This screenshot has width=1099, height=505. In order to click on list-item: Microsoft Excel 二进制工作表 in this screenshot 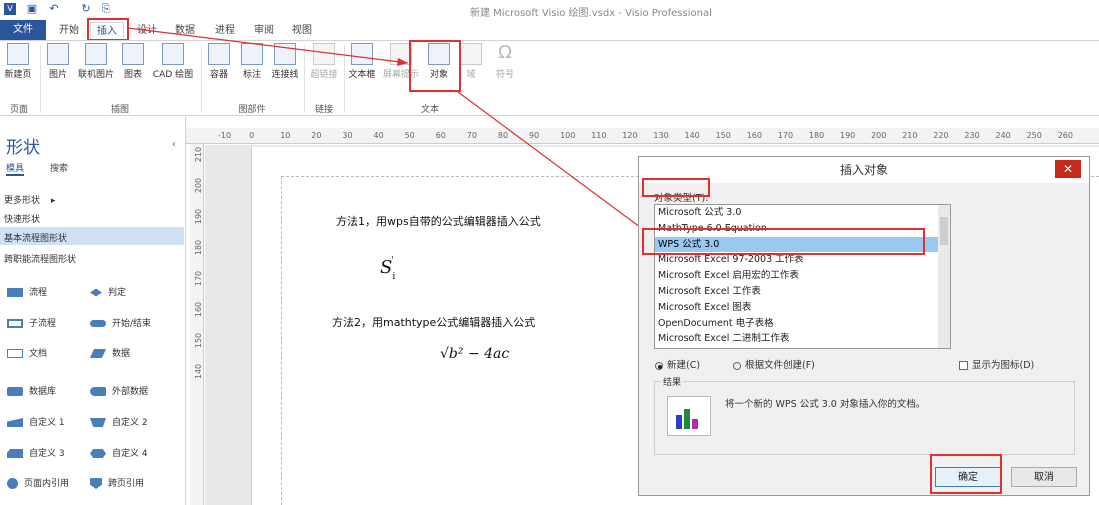, I will do `click(802, 339)`.